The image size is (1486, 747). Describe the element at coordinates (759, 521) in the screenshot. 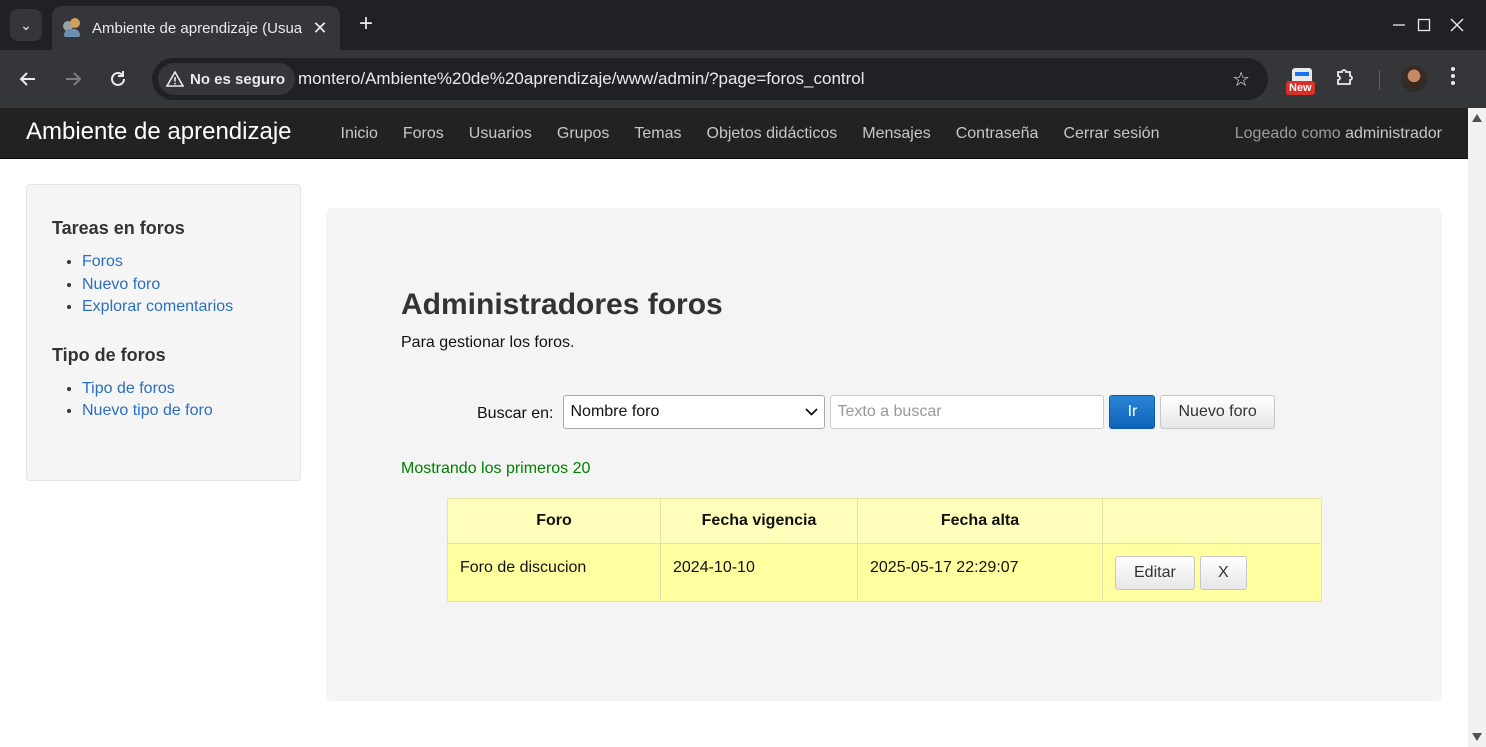

I see `column-header-vigencia: Fecha vigencia` at that location.